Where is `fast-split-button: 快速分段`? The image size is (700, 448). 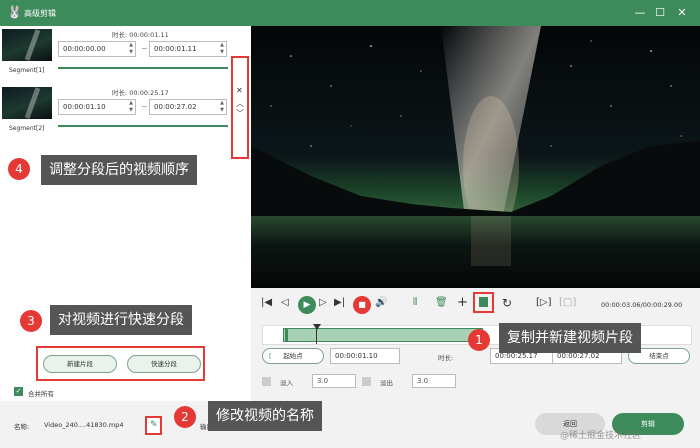 fast-split-button: 快速分段 is located at coordinates (164, 364).